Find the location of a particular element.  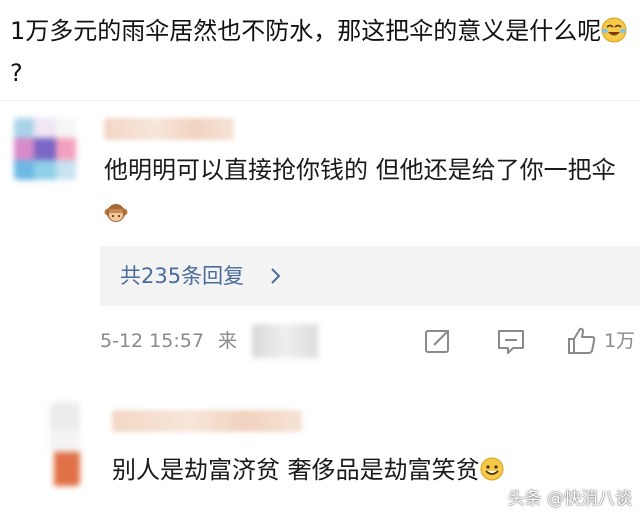

watermark: 头条 @快消八谈 is located at coordinates (569, 499).